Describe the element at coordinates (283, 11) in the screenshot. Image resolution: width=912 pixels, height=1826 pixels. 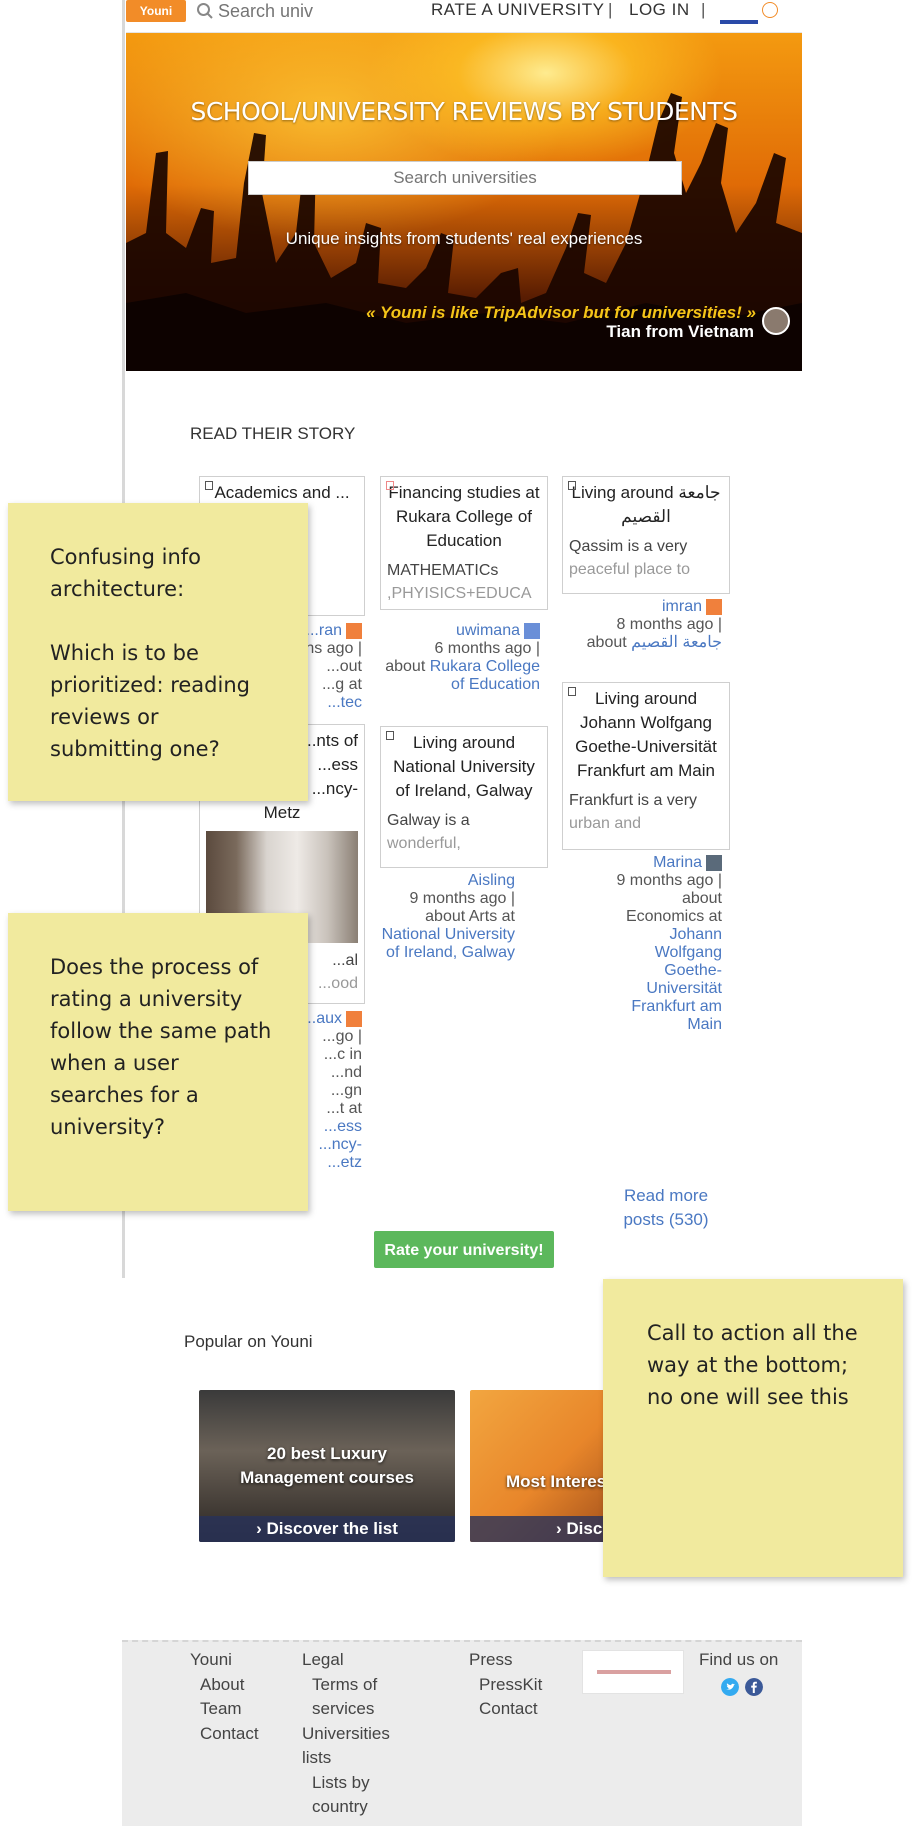
I see `search-input` at that location.